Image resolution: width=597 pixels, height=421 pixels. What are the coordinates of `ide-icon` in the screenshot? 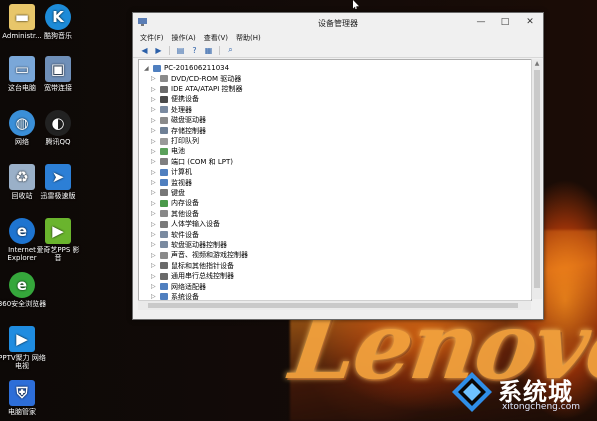 It's located at (164, 89).